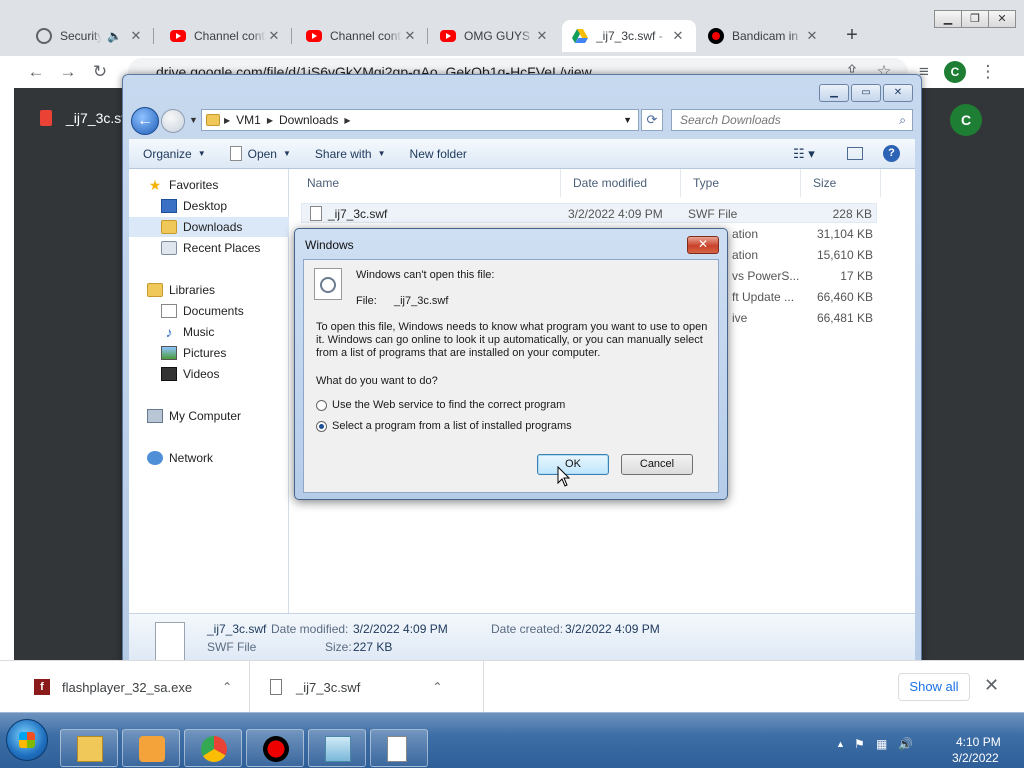 Image resolution: width=1024 pixels, height=768 pixels. Describe the element at coordinates (420, 120) in the screenshot. I see `explorer-address-bar: ▶ VM1 ▶ Downloads ▶ ▼` at that location.